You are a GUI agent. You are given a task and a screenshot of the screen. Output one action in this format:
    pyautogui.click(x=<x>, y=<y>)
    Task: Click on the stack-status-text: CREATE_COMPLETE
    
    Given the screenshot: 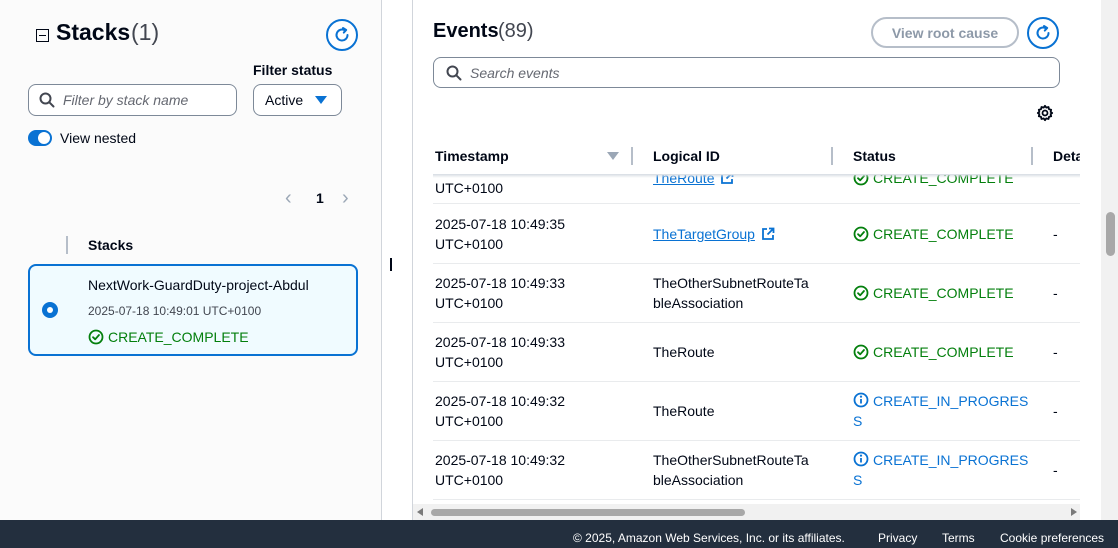 What is the action you would take?
    pyautogui.click(x=178, y=337)
    